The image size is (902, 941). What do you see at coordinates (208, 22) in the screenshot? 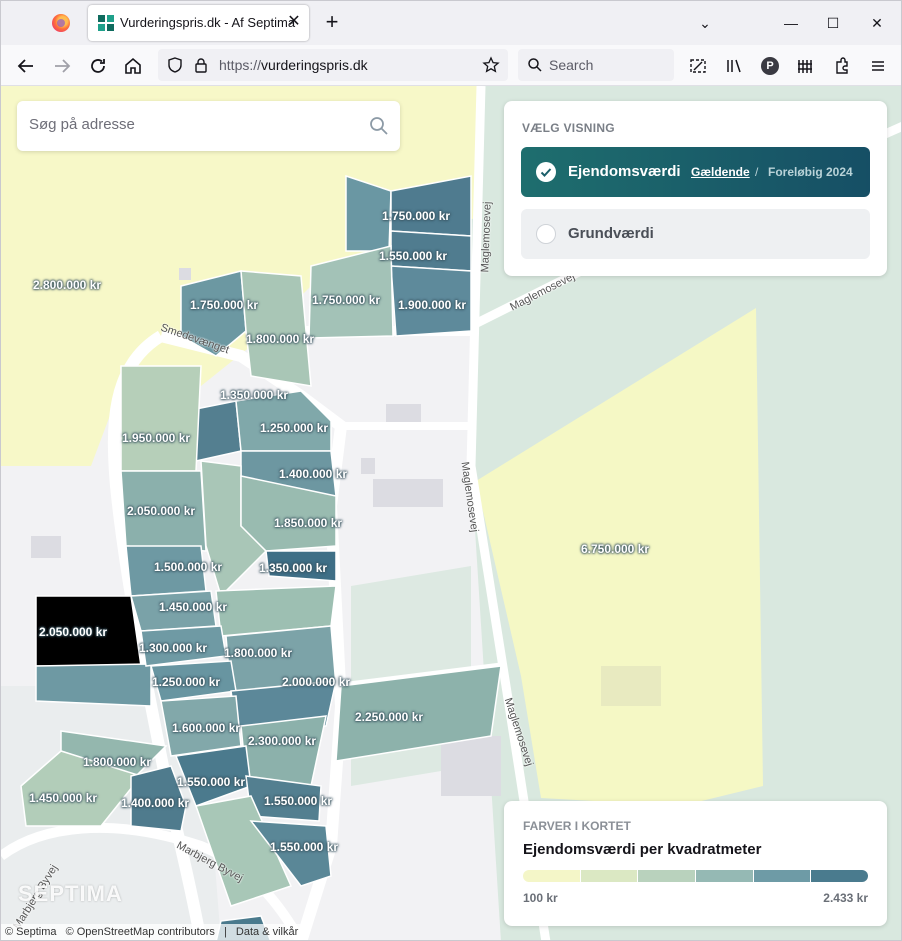
I see `tab-title: Vurderingspris.dk - Af Septima` at bounding box center [208, 22].